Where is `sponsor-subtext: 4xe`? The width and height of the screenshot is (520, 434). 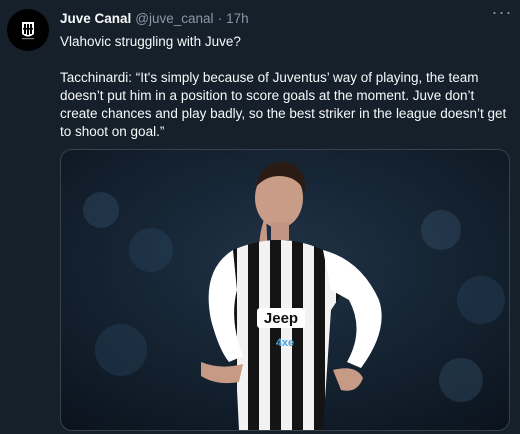
sponsor-subtext: 4xe is located at coordinates (285, 343).